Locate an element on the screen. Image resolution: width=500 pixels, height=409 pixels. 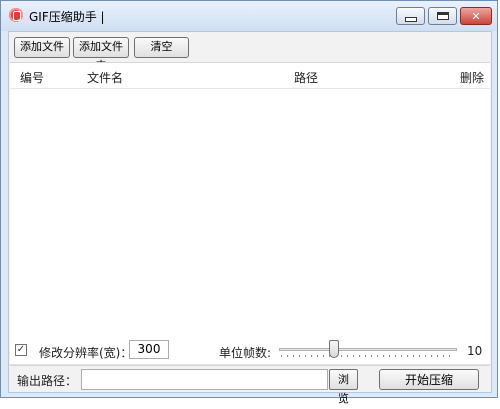
output-row: 输出路径： 浏览 开始压缩 is located at coordinates (250, 384).